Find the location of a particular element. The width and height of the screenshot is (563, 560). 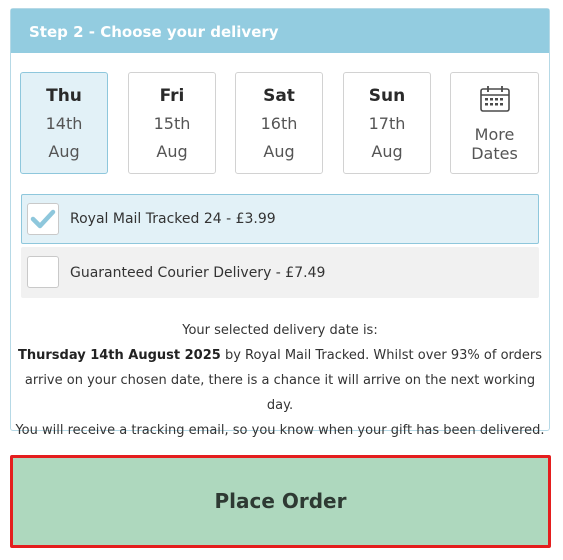

date-day: Sun is located at coordinates (387, 96).